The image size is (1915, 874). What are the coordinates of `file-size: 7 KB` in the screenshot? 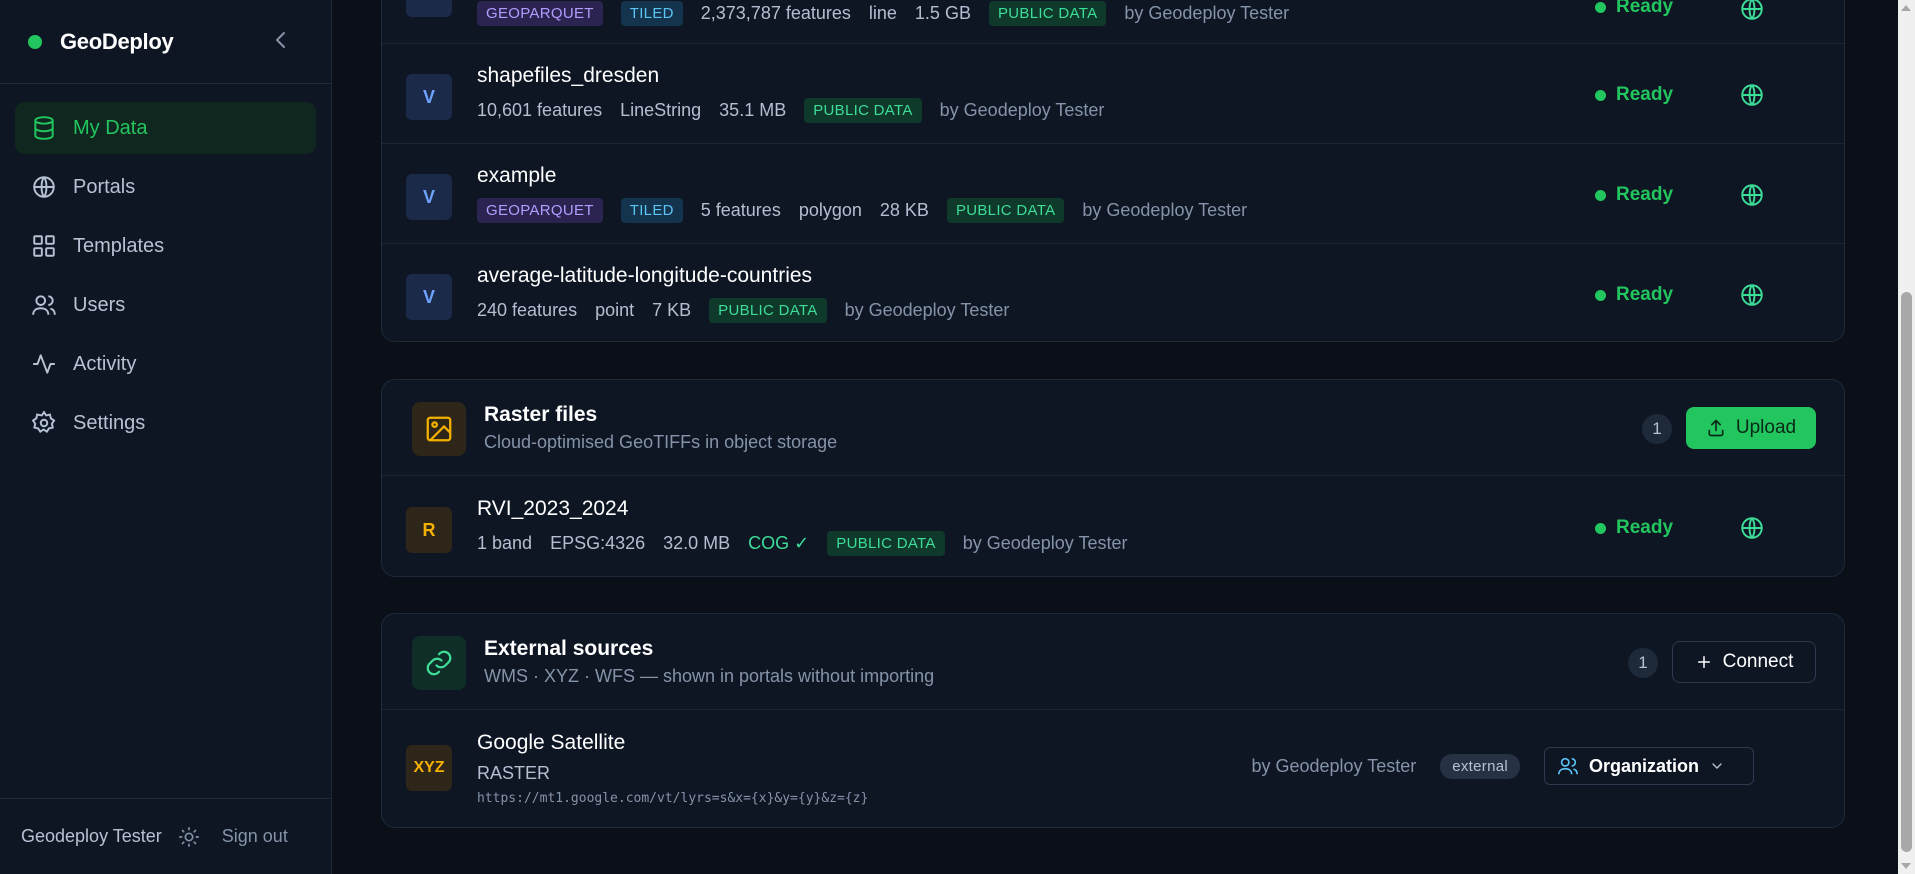 It's located at (672, 310).